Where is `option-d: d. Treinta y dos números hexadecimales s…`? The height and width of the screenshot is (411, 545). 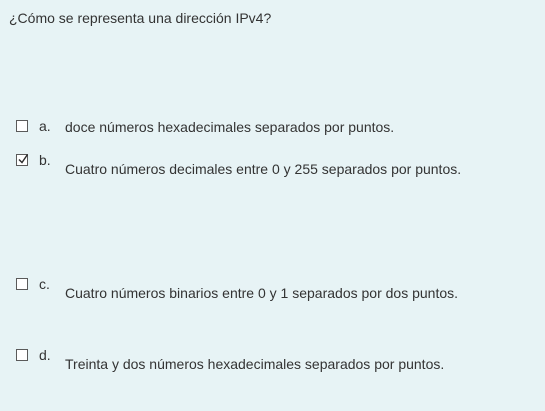
option-d: d. Treinta y dos números hexadecimales s… is located at coordinates (276, 359).